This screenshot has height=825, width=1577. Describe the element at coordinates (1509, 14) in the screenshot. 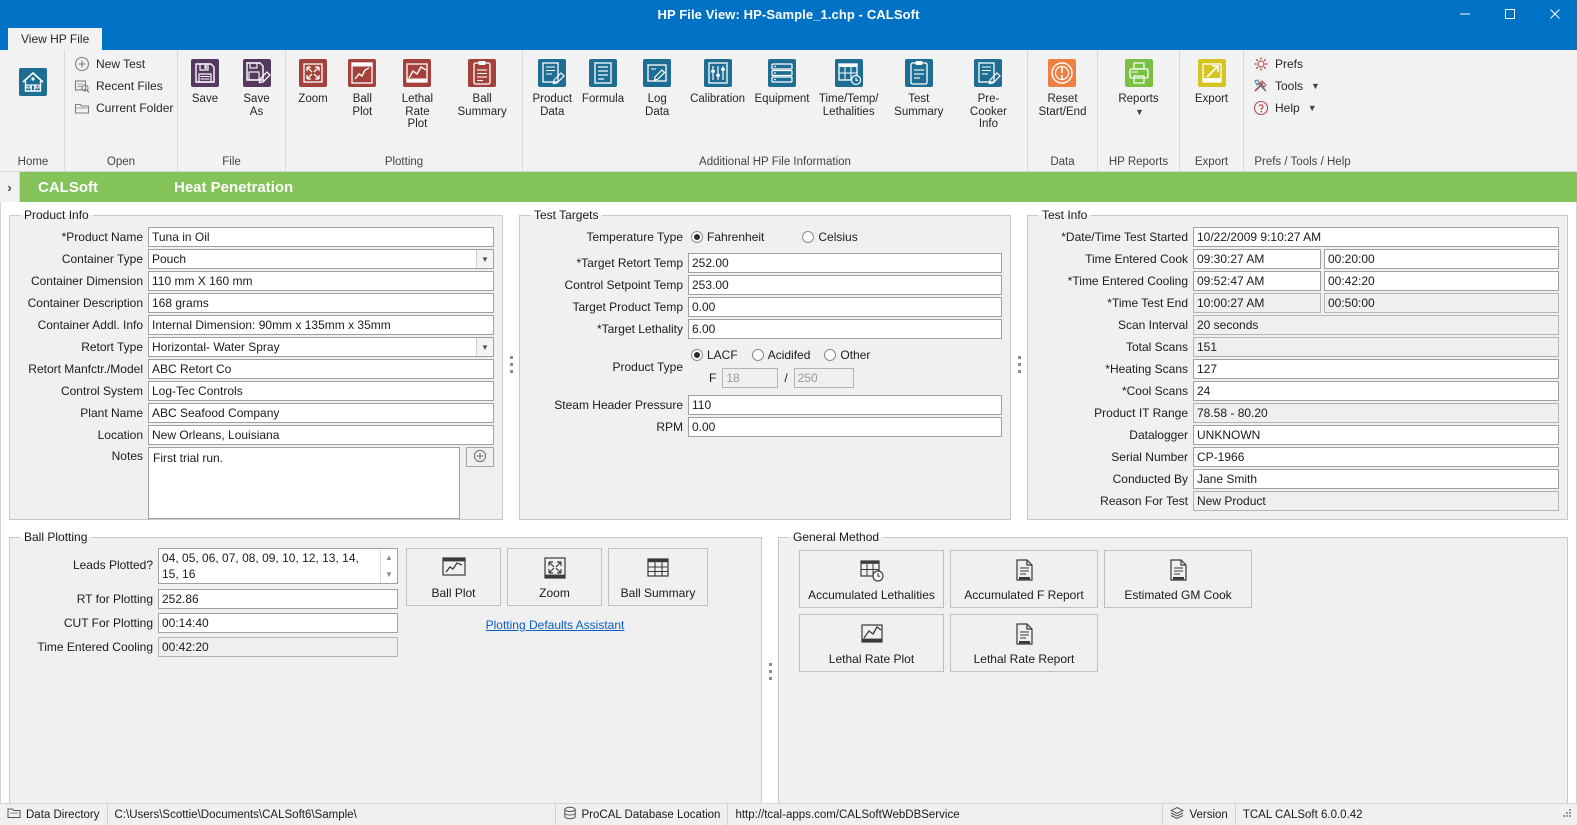

I see `maximize-icon` at that location.